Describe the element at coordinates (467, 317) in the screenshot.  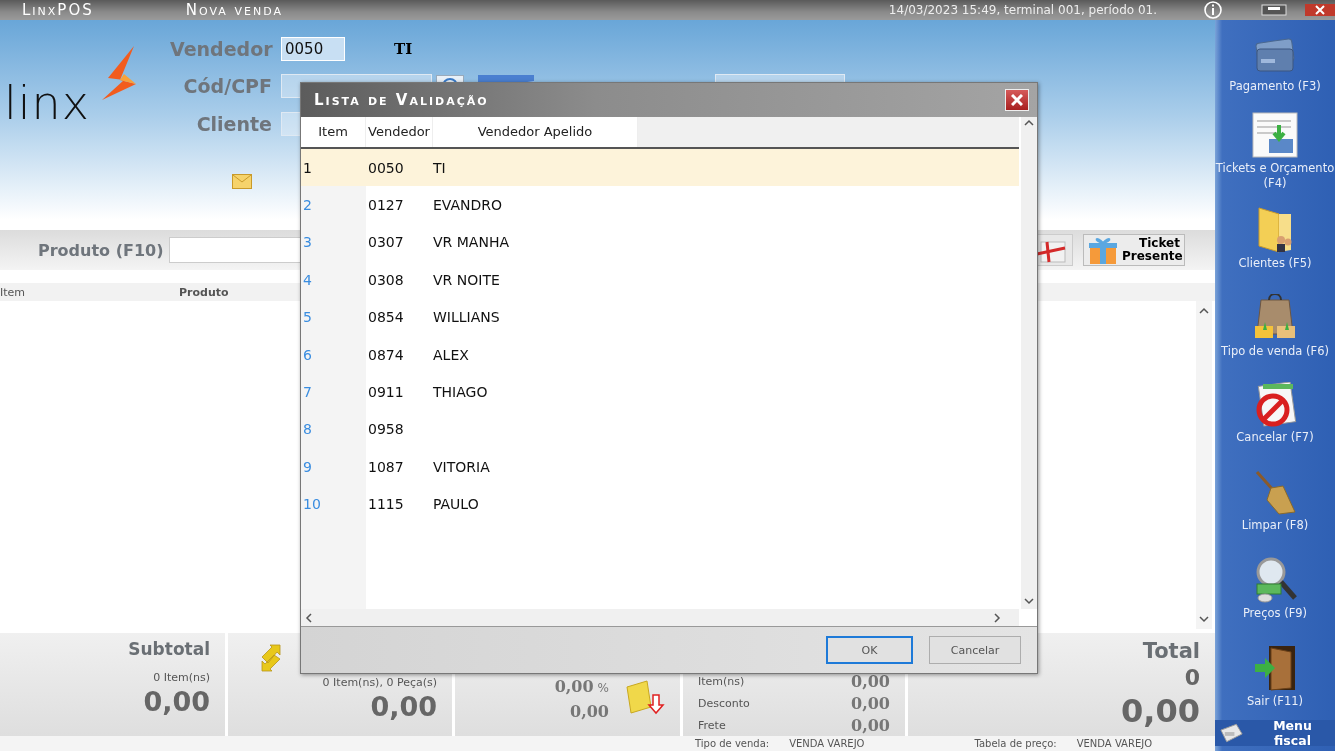
I see `table-cell-text: WILLIANS` at that location.